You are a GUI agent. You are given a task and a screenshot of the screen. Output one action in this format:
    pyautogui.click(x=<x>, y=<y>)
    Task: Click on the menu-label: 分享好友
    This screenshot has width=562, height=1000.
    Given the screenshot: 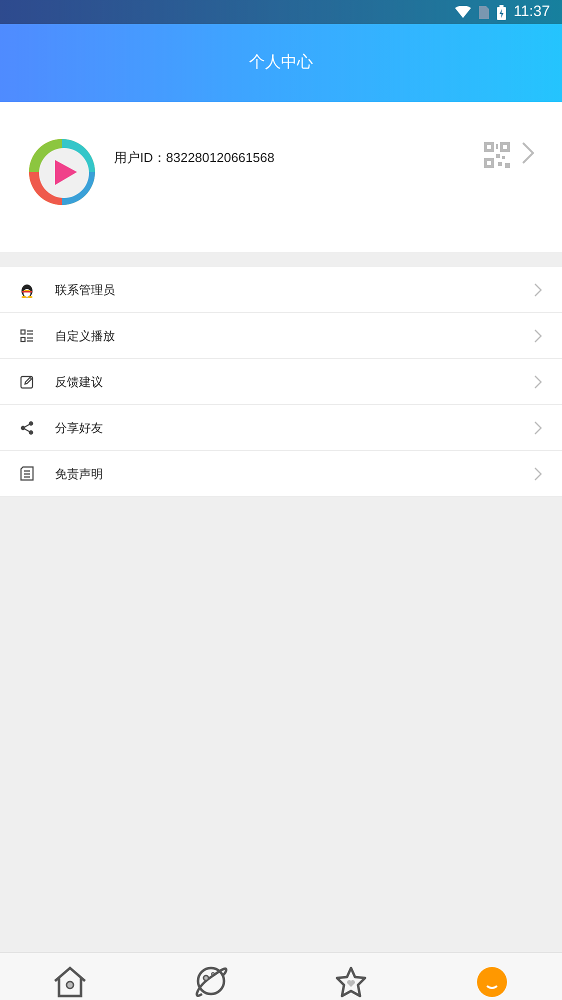 What is the action you would take?
    pyautogui.click(x=79, y=428)
    